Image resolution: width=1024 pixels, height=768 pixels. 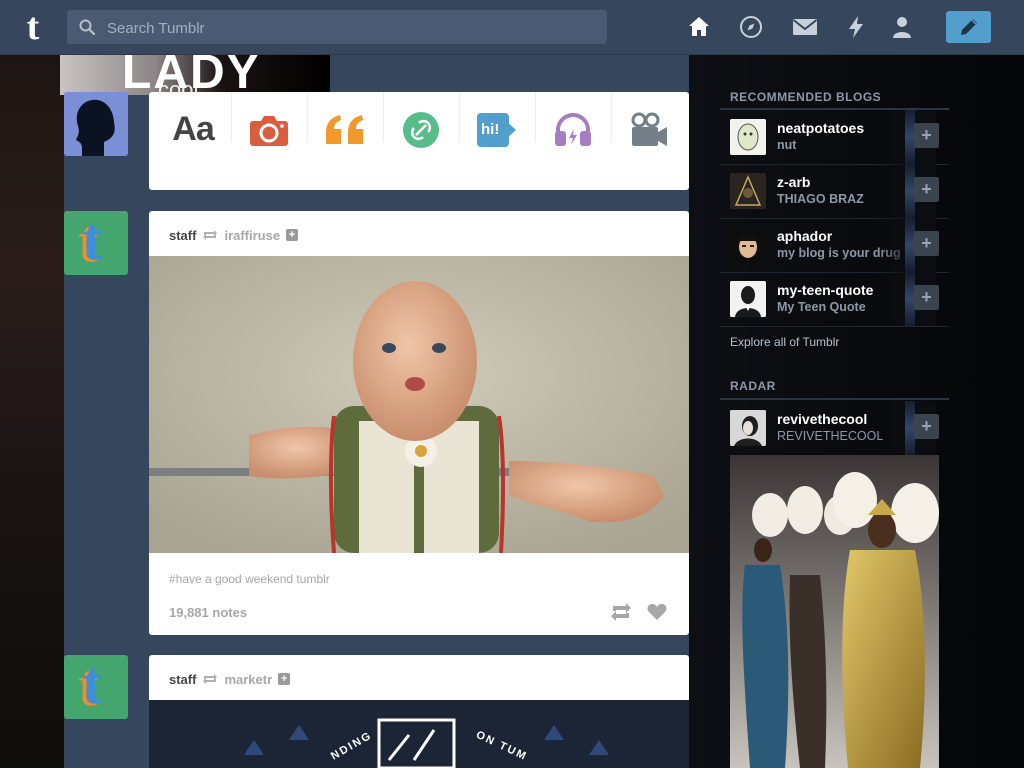 I want to click on divider, so click(x=834, y=399).